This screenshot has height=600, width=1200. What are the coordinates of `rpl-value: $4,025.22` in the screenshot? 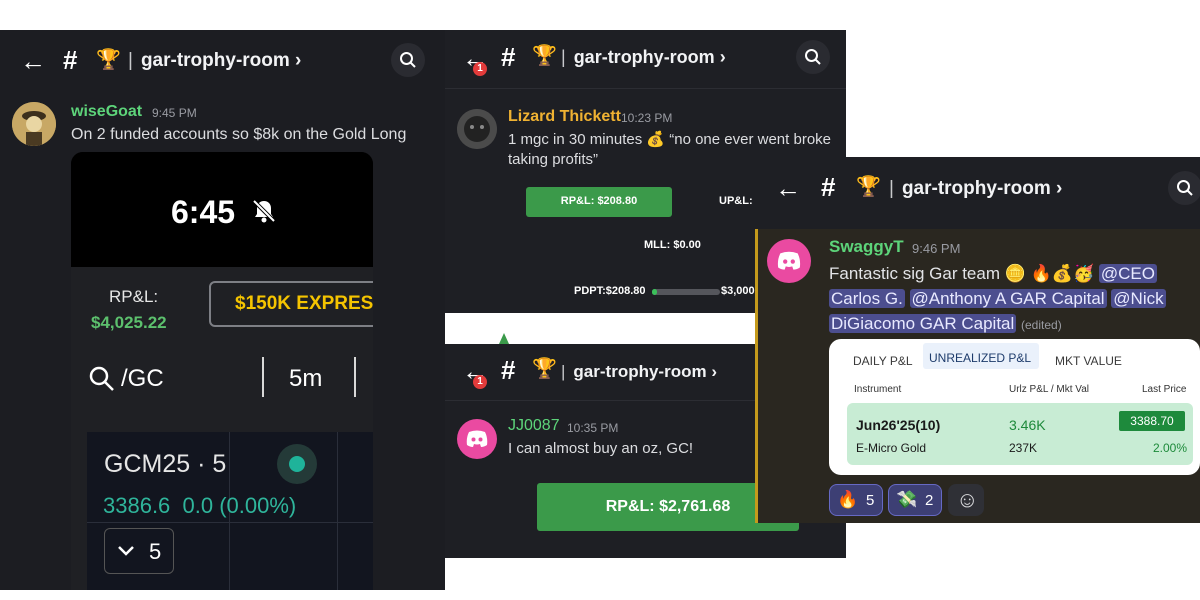 It's located at (129, 322).